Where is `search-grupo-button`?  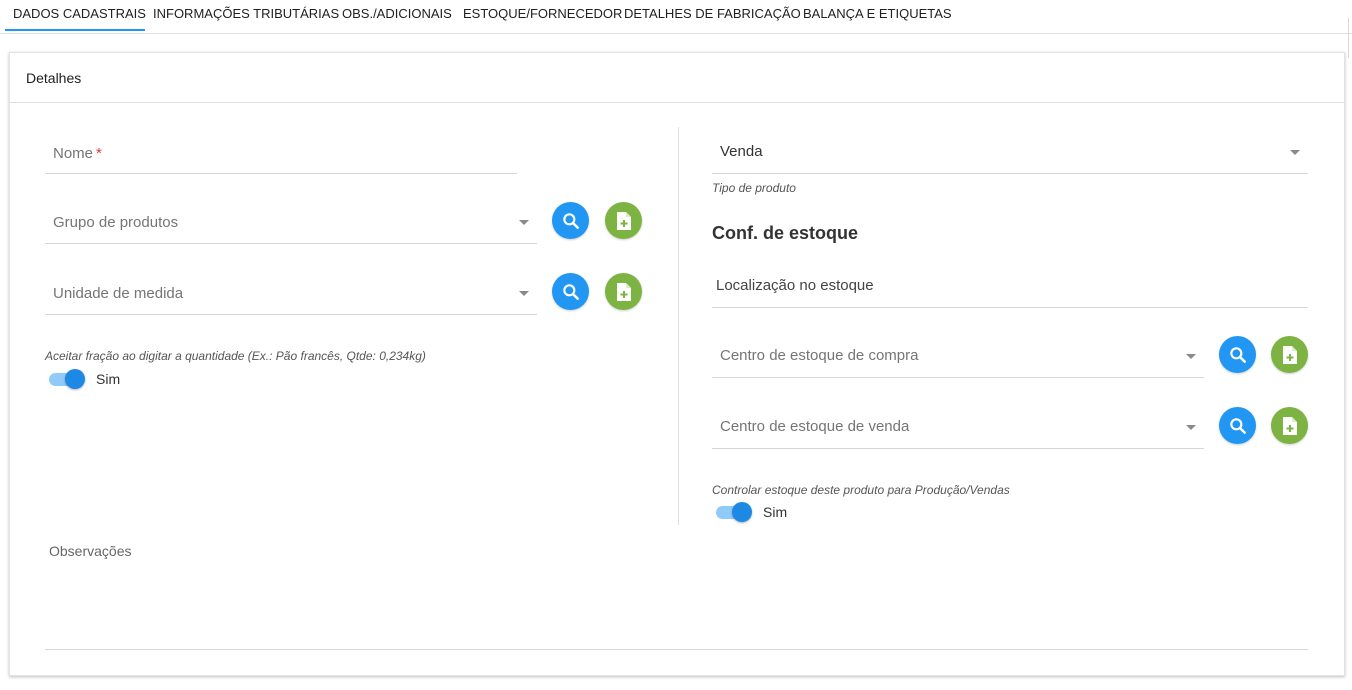
search-grupo-button is located at coordinates (570, 220).